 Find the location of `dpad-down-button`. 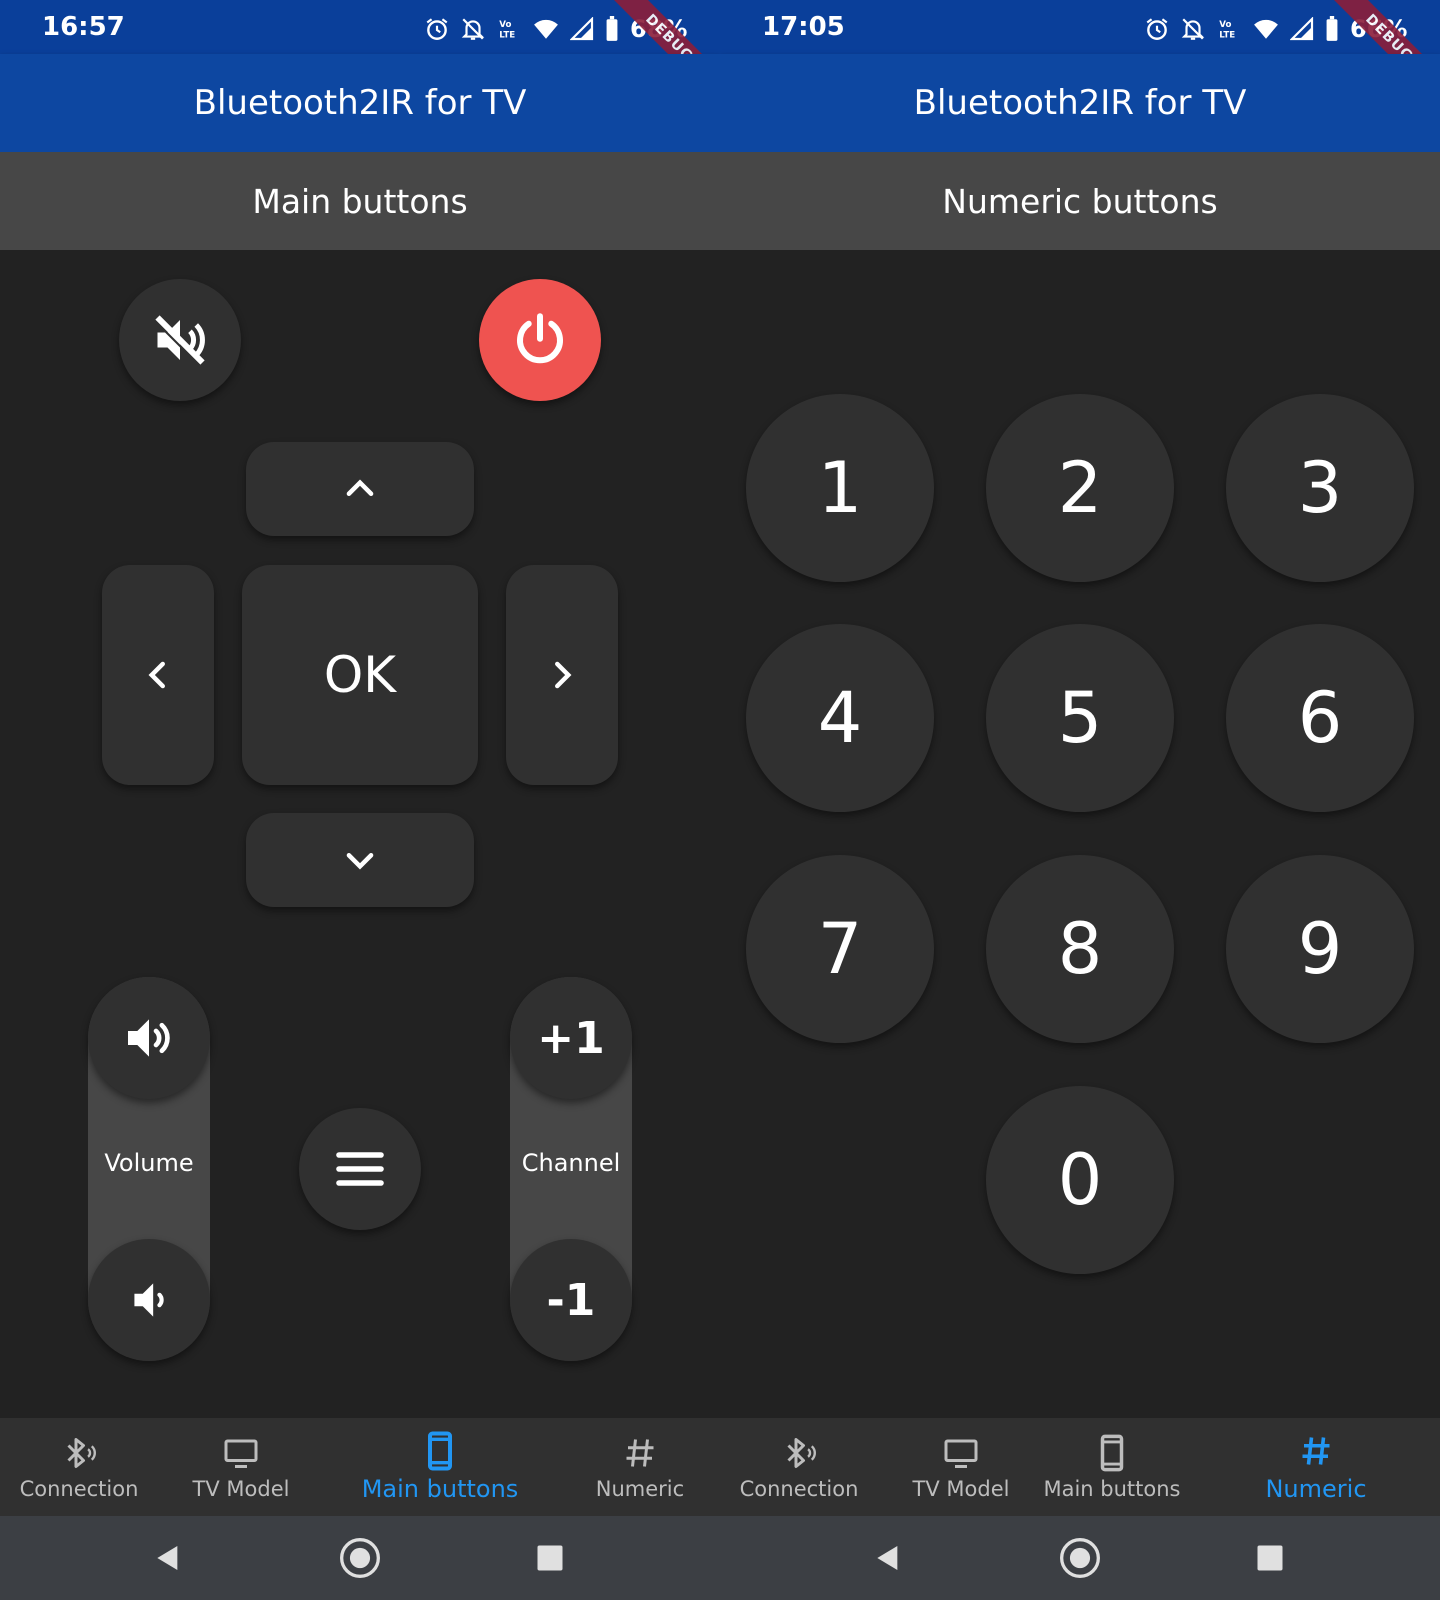

dpad-down-button is located at coordinates (360, 860).